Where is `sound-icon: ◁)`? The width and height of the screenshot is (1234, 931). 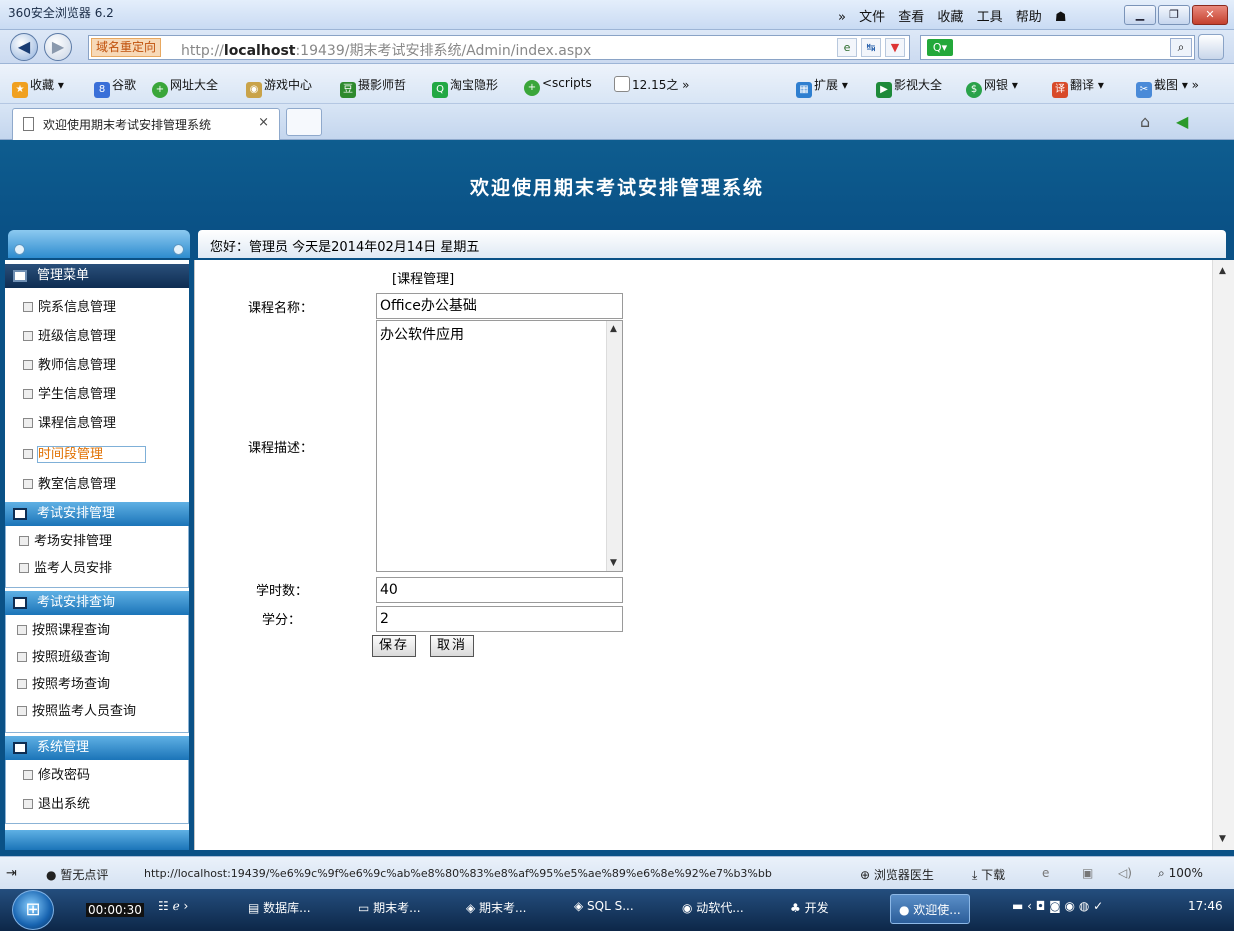
sound-icon: ◁) is located at coordinates (1125, 873).